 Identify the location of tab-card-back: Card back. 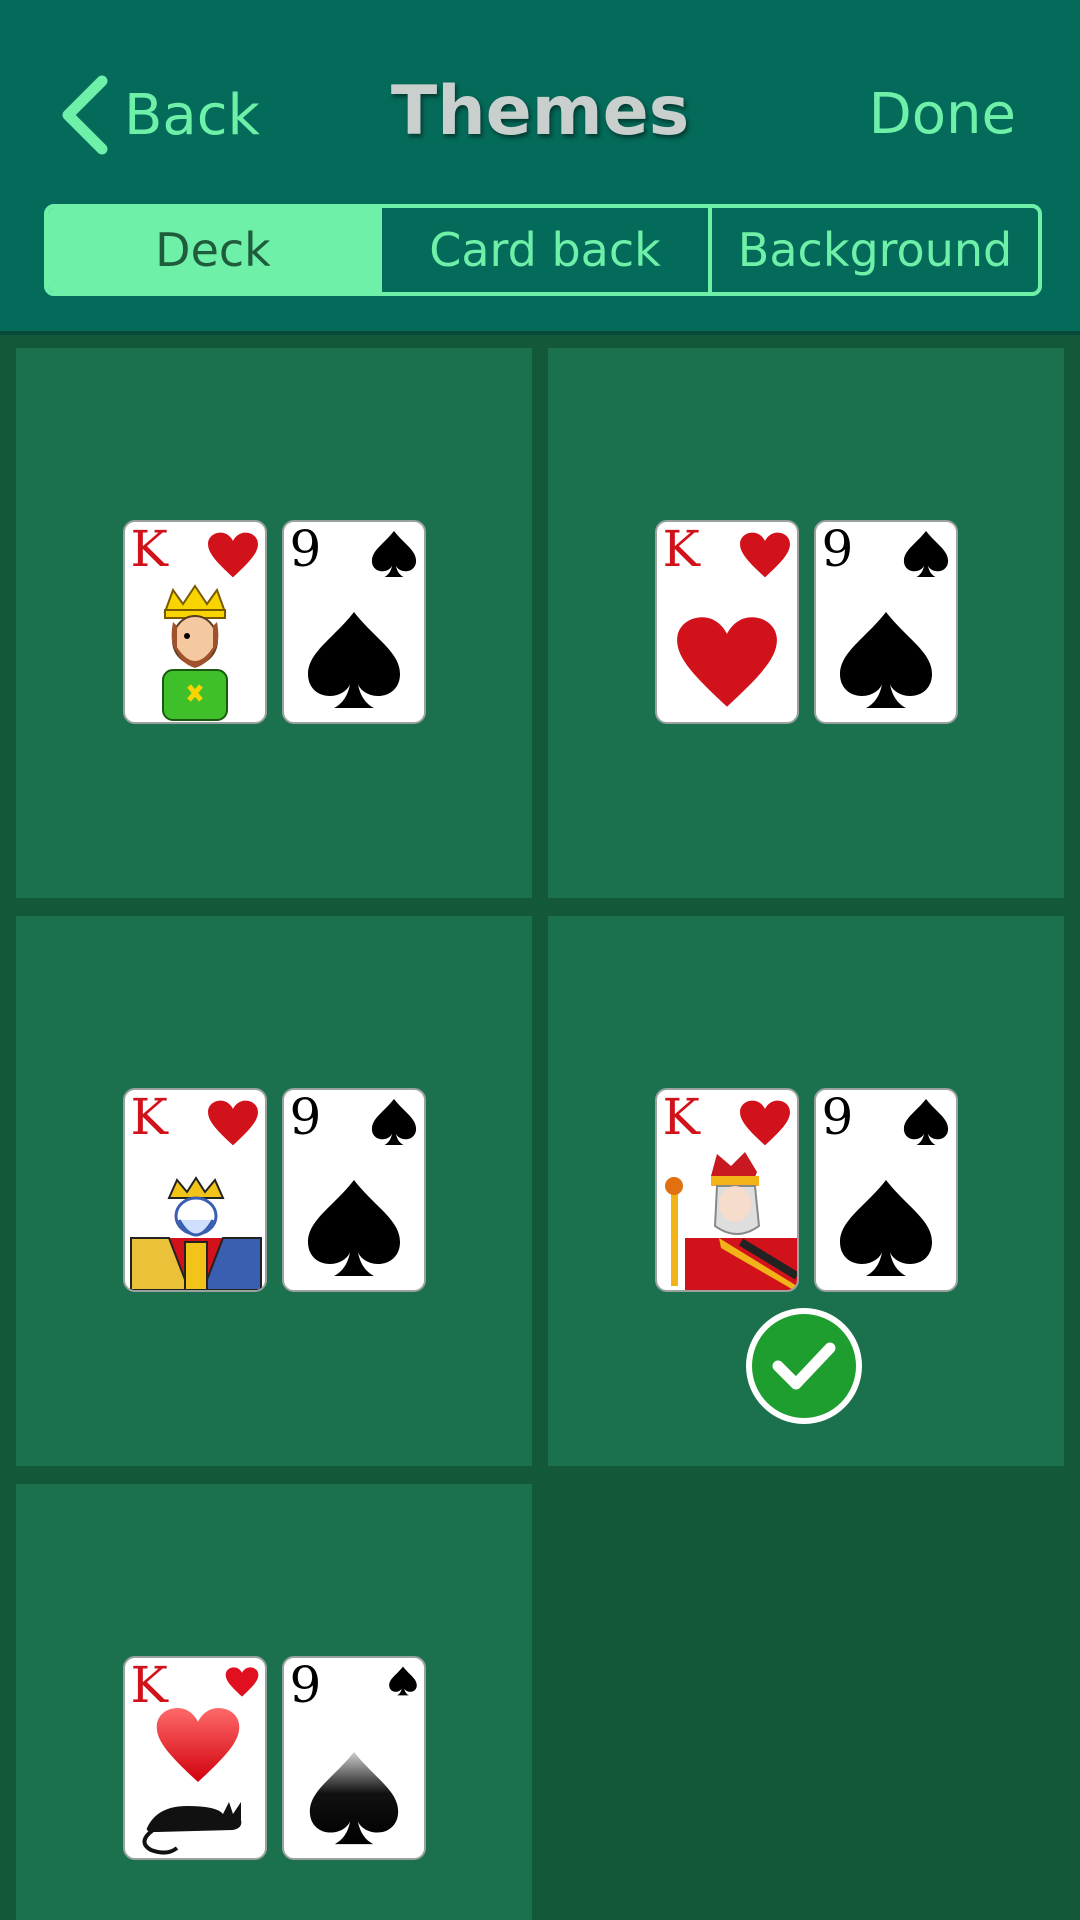
(543, 250).